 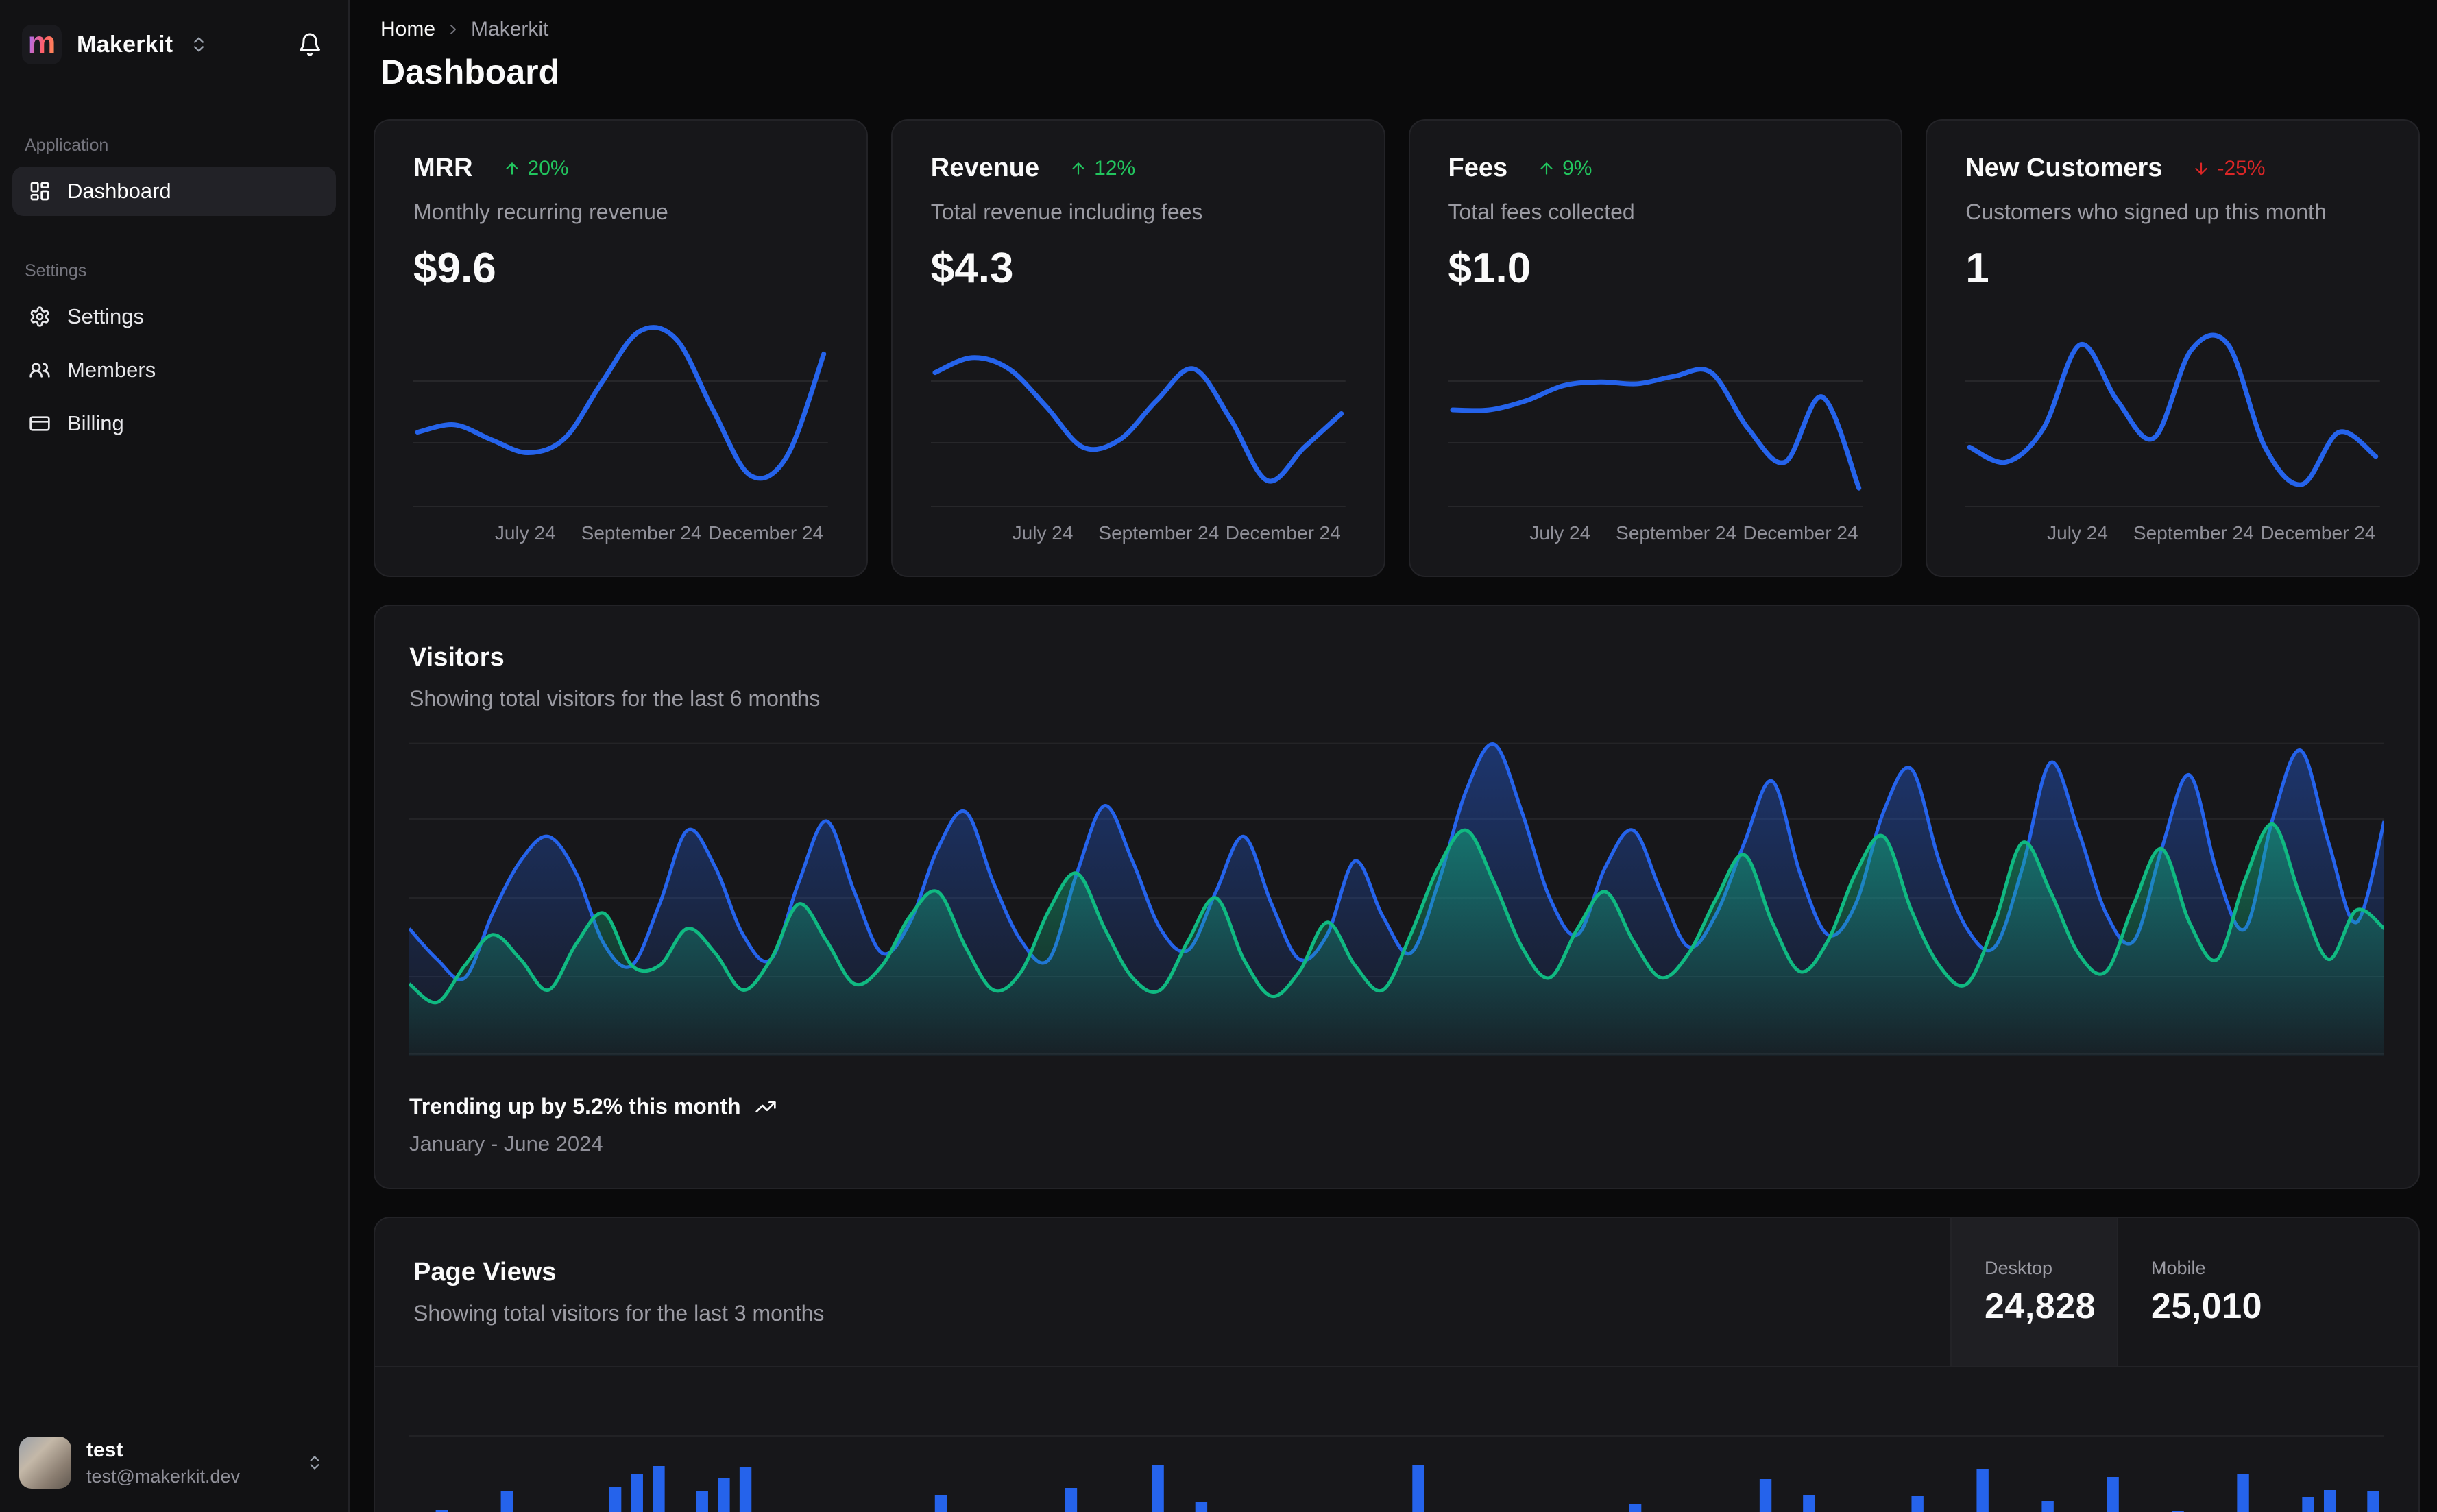 I want to click on section-label-settings: Settings, so click(x=56, y=271).